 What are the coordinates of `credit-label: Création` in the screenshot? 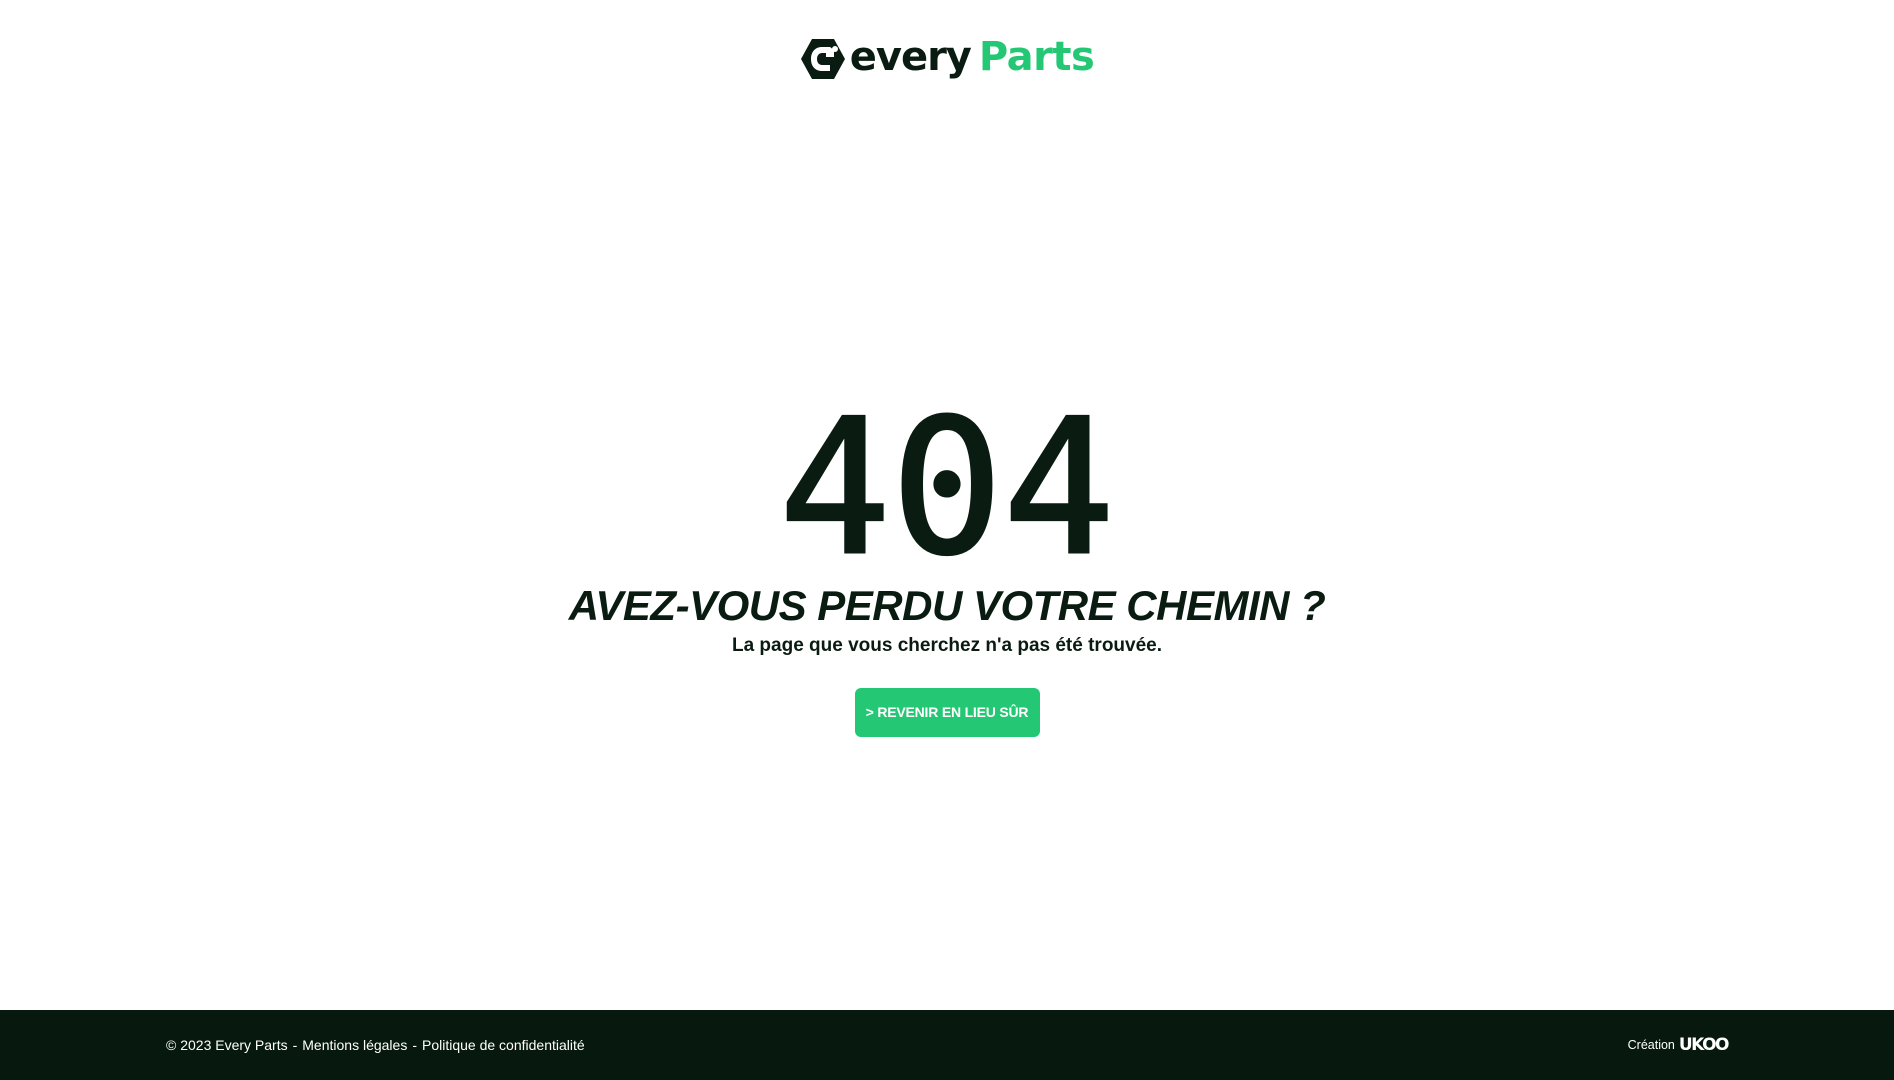 It's located at (1651, 1045).